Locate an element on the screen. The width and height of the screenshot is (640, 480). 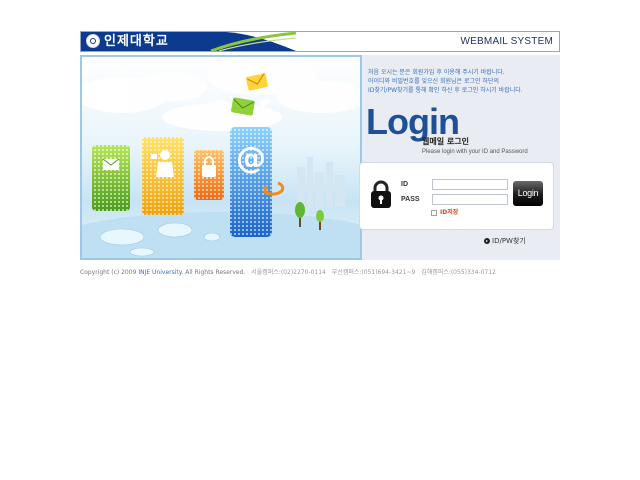
notice-line: 처음 오시는 분은 회원가입 후 이용해 주시기 바랍니다. is located at coordinates (436, 72).